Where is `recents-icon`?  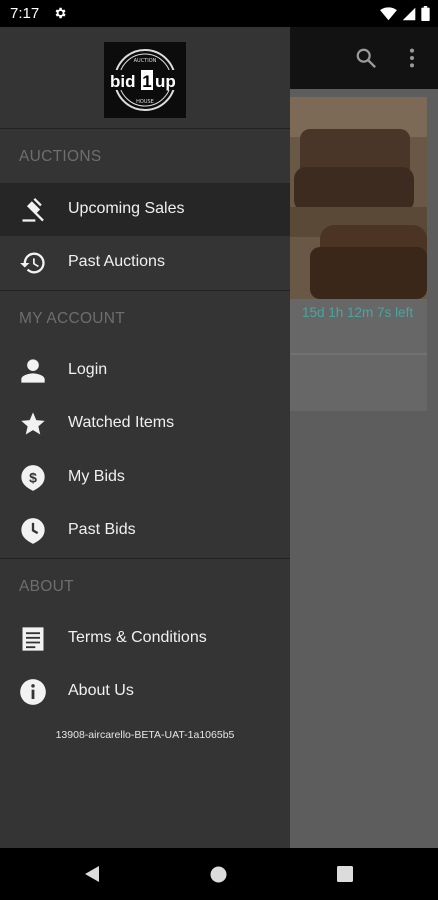
recents-icon is located at coordinates (345, 874).